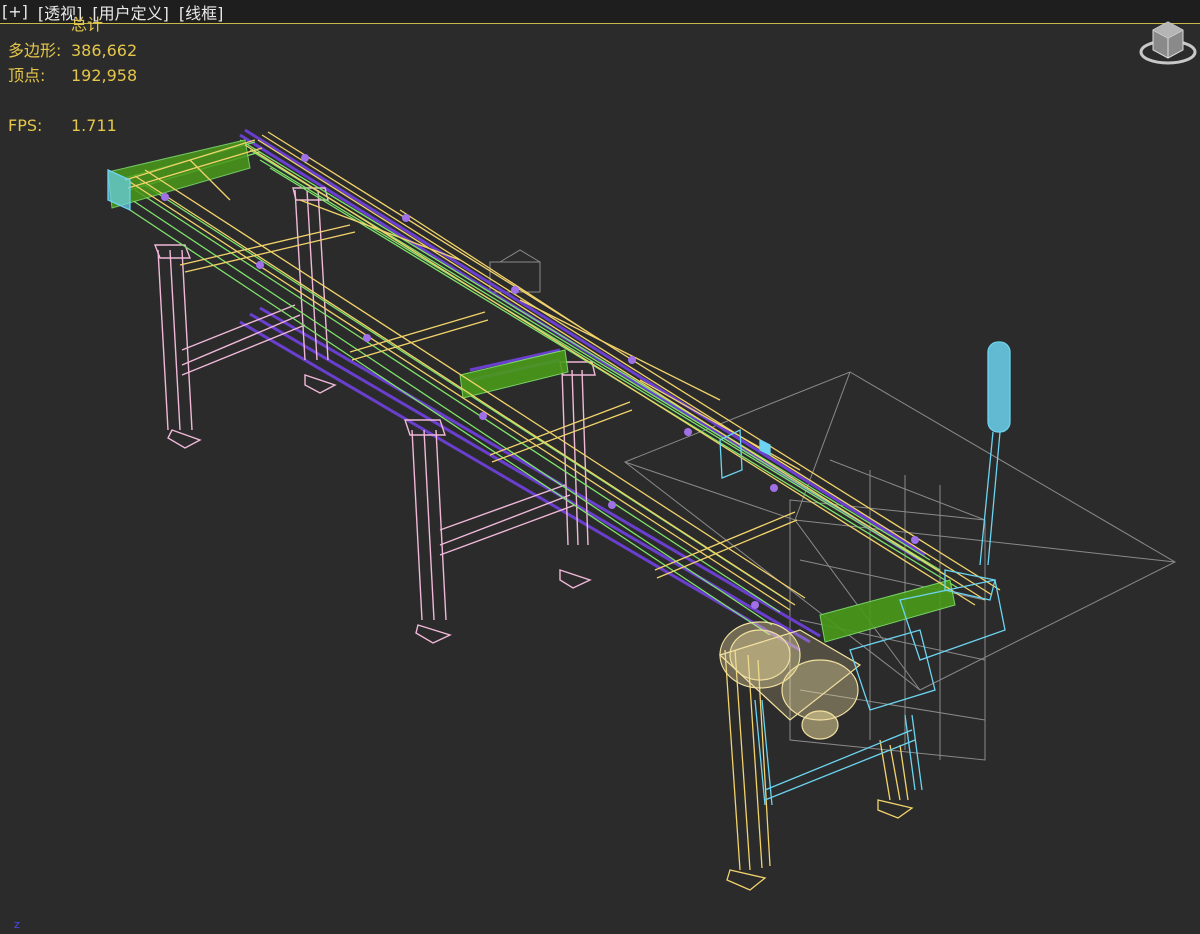  Describe the element at coordinates (87, 24) in the screenshot. I see `stats-total-label: 总计` at that location.